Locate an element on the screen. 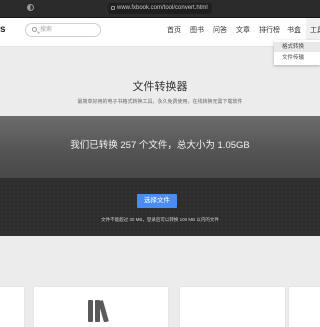 The image size is (320, 327). dropdown-item-format-convert: 格式转换 is located at coordinates (297, 47).